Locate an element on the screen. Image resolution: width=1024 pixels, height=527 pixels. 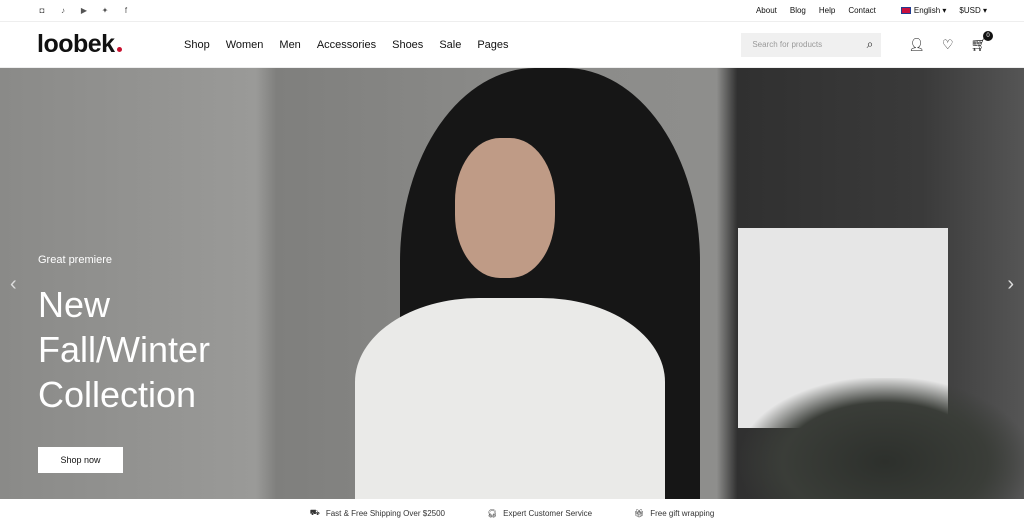
account-icon: 👤︎ is located at coordinates (916, 45).